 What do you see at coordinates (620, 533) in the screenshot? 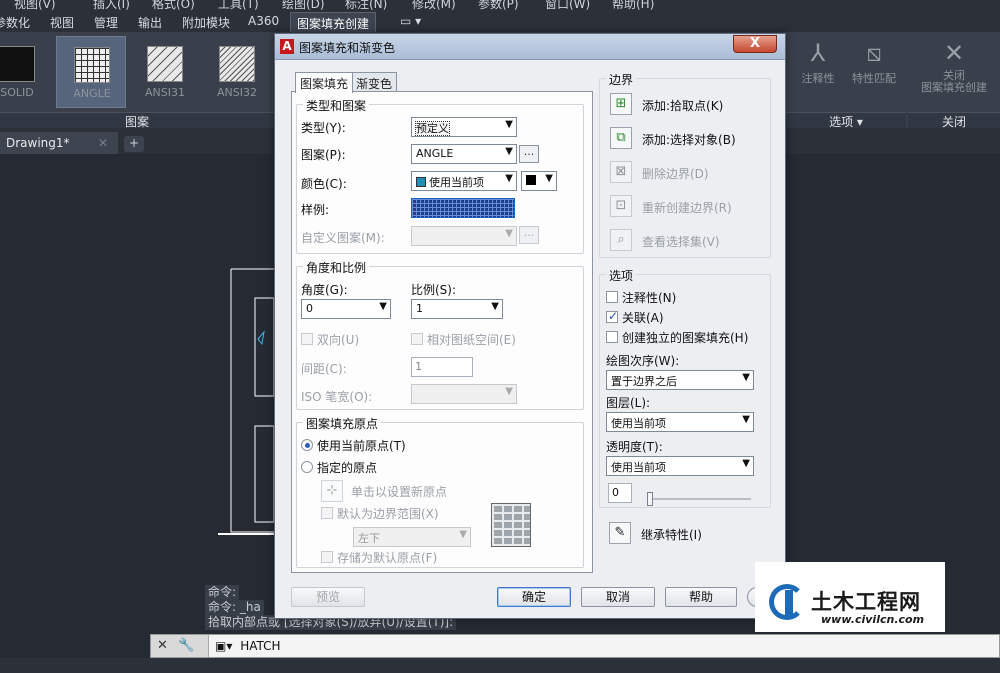
I see `inherit-properties-icon: ✎` at bounding box center [620, 533].